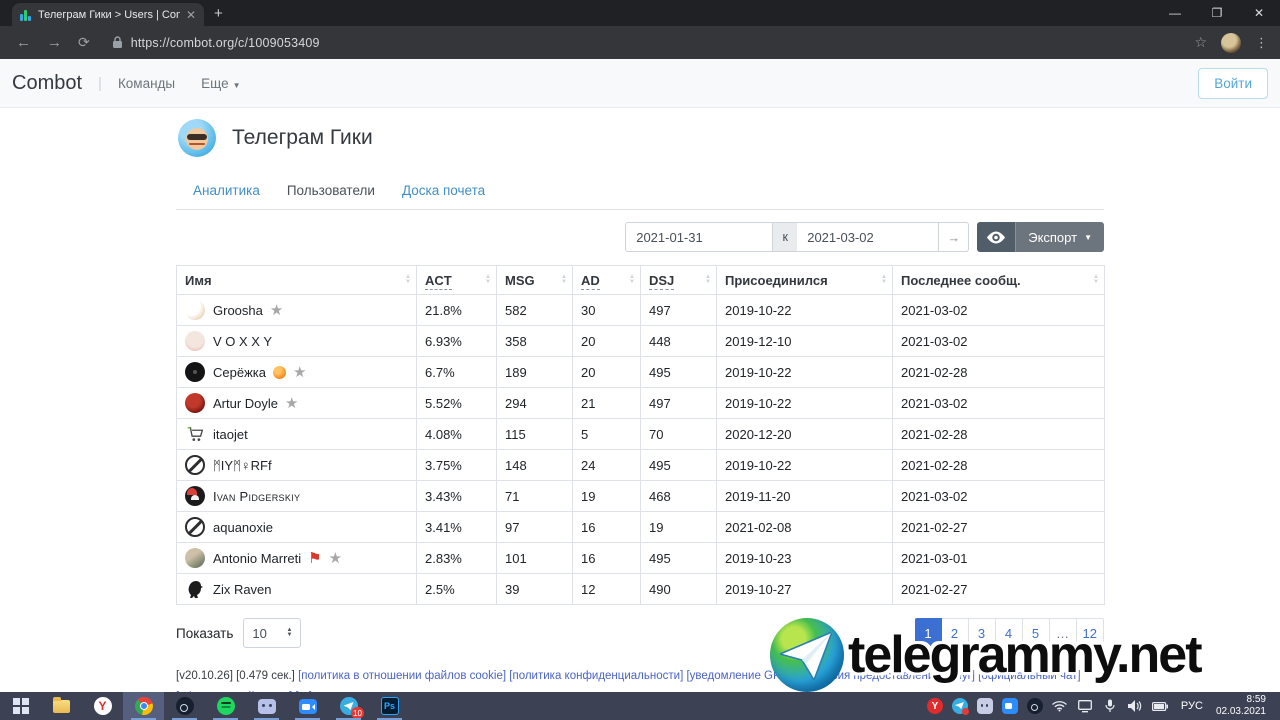 The height and width of the screenshot is (720, 1280). Describe the element at coordinates (1110, 706) in the screenshot. I see `tray-mic-icon` at that location.